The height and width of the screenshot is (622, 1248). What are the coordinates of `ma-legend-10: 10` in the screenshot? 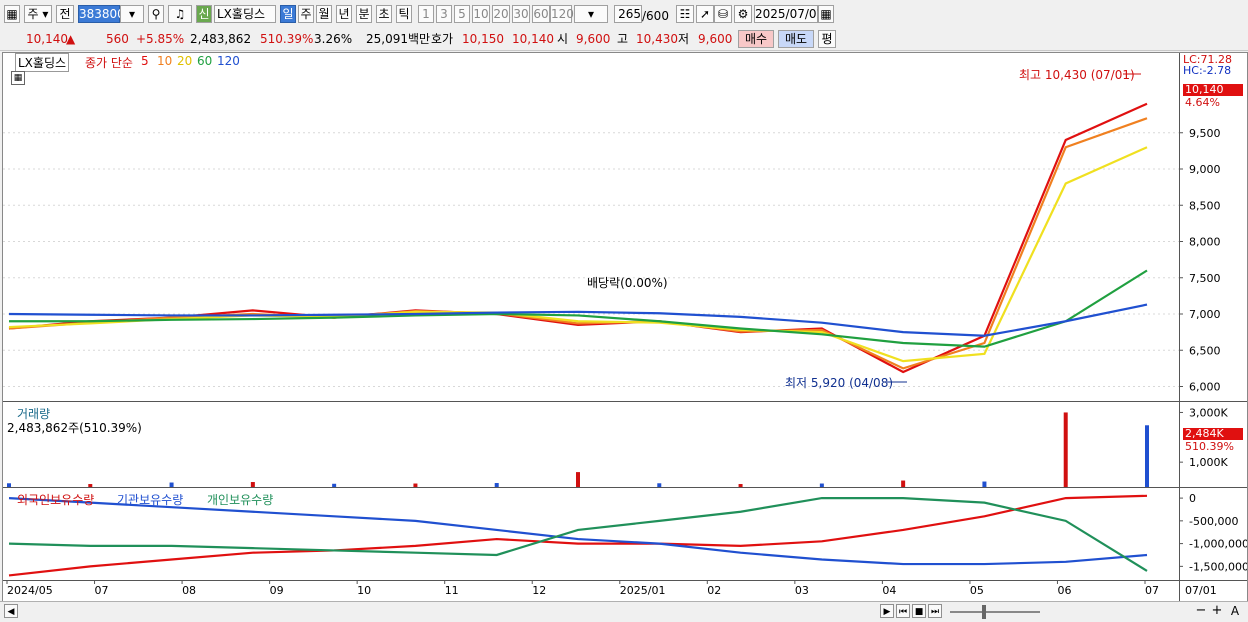 It's located at (164, 61).